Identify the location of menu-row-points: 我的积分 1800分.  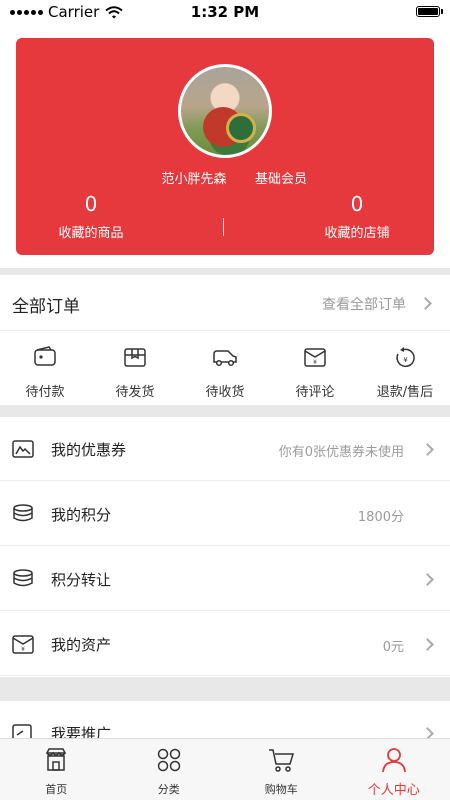
(225, 514).